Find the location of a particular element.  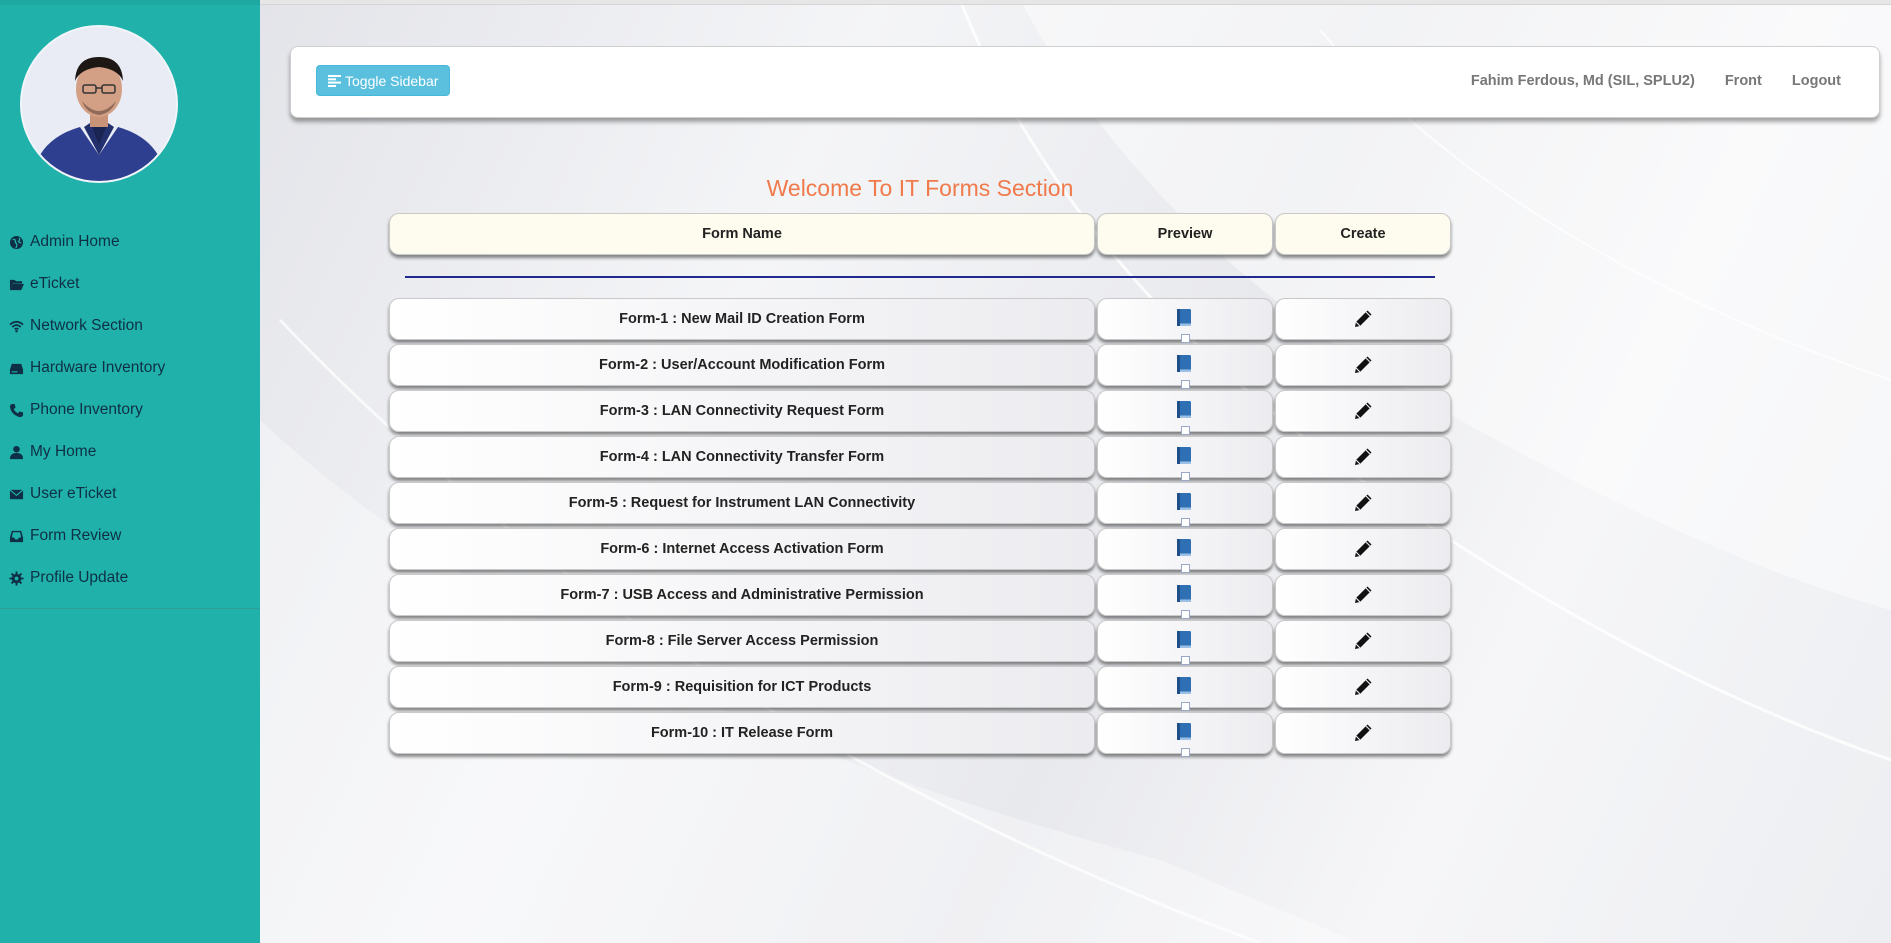

sidebar-item-profile-update: Profile Update is located at coordinates (130, 578).